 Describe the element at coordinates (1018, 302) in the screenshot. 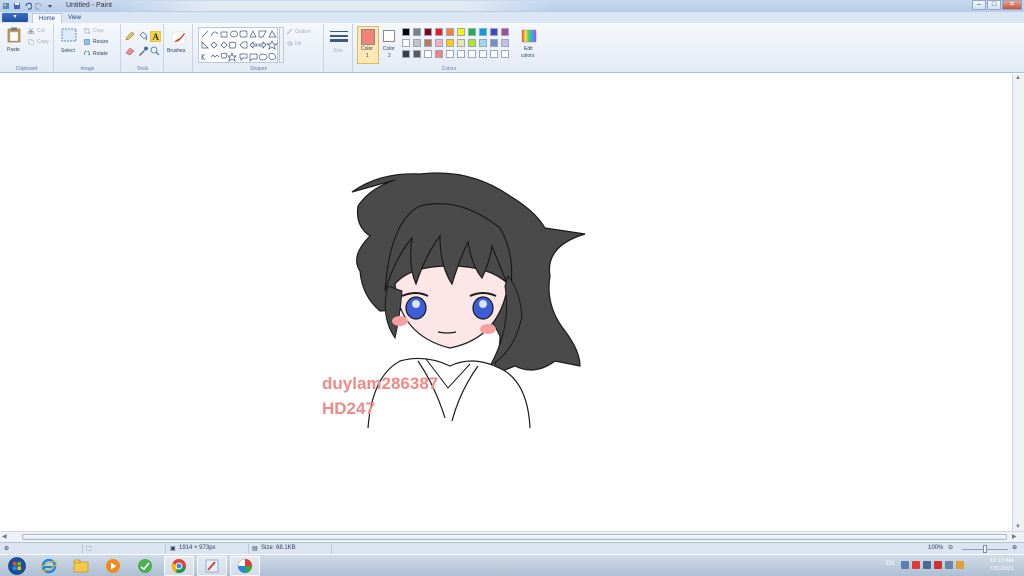

I see `vertical-scrollbar: ▲ ▼` at that location.